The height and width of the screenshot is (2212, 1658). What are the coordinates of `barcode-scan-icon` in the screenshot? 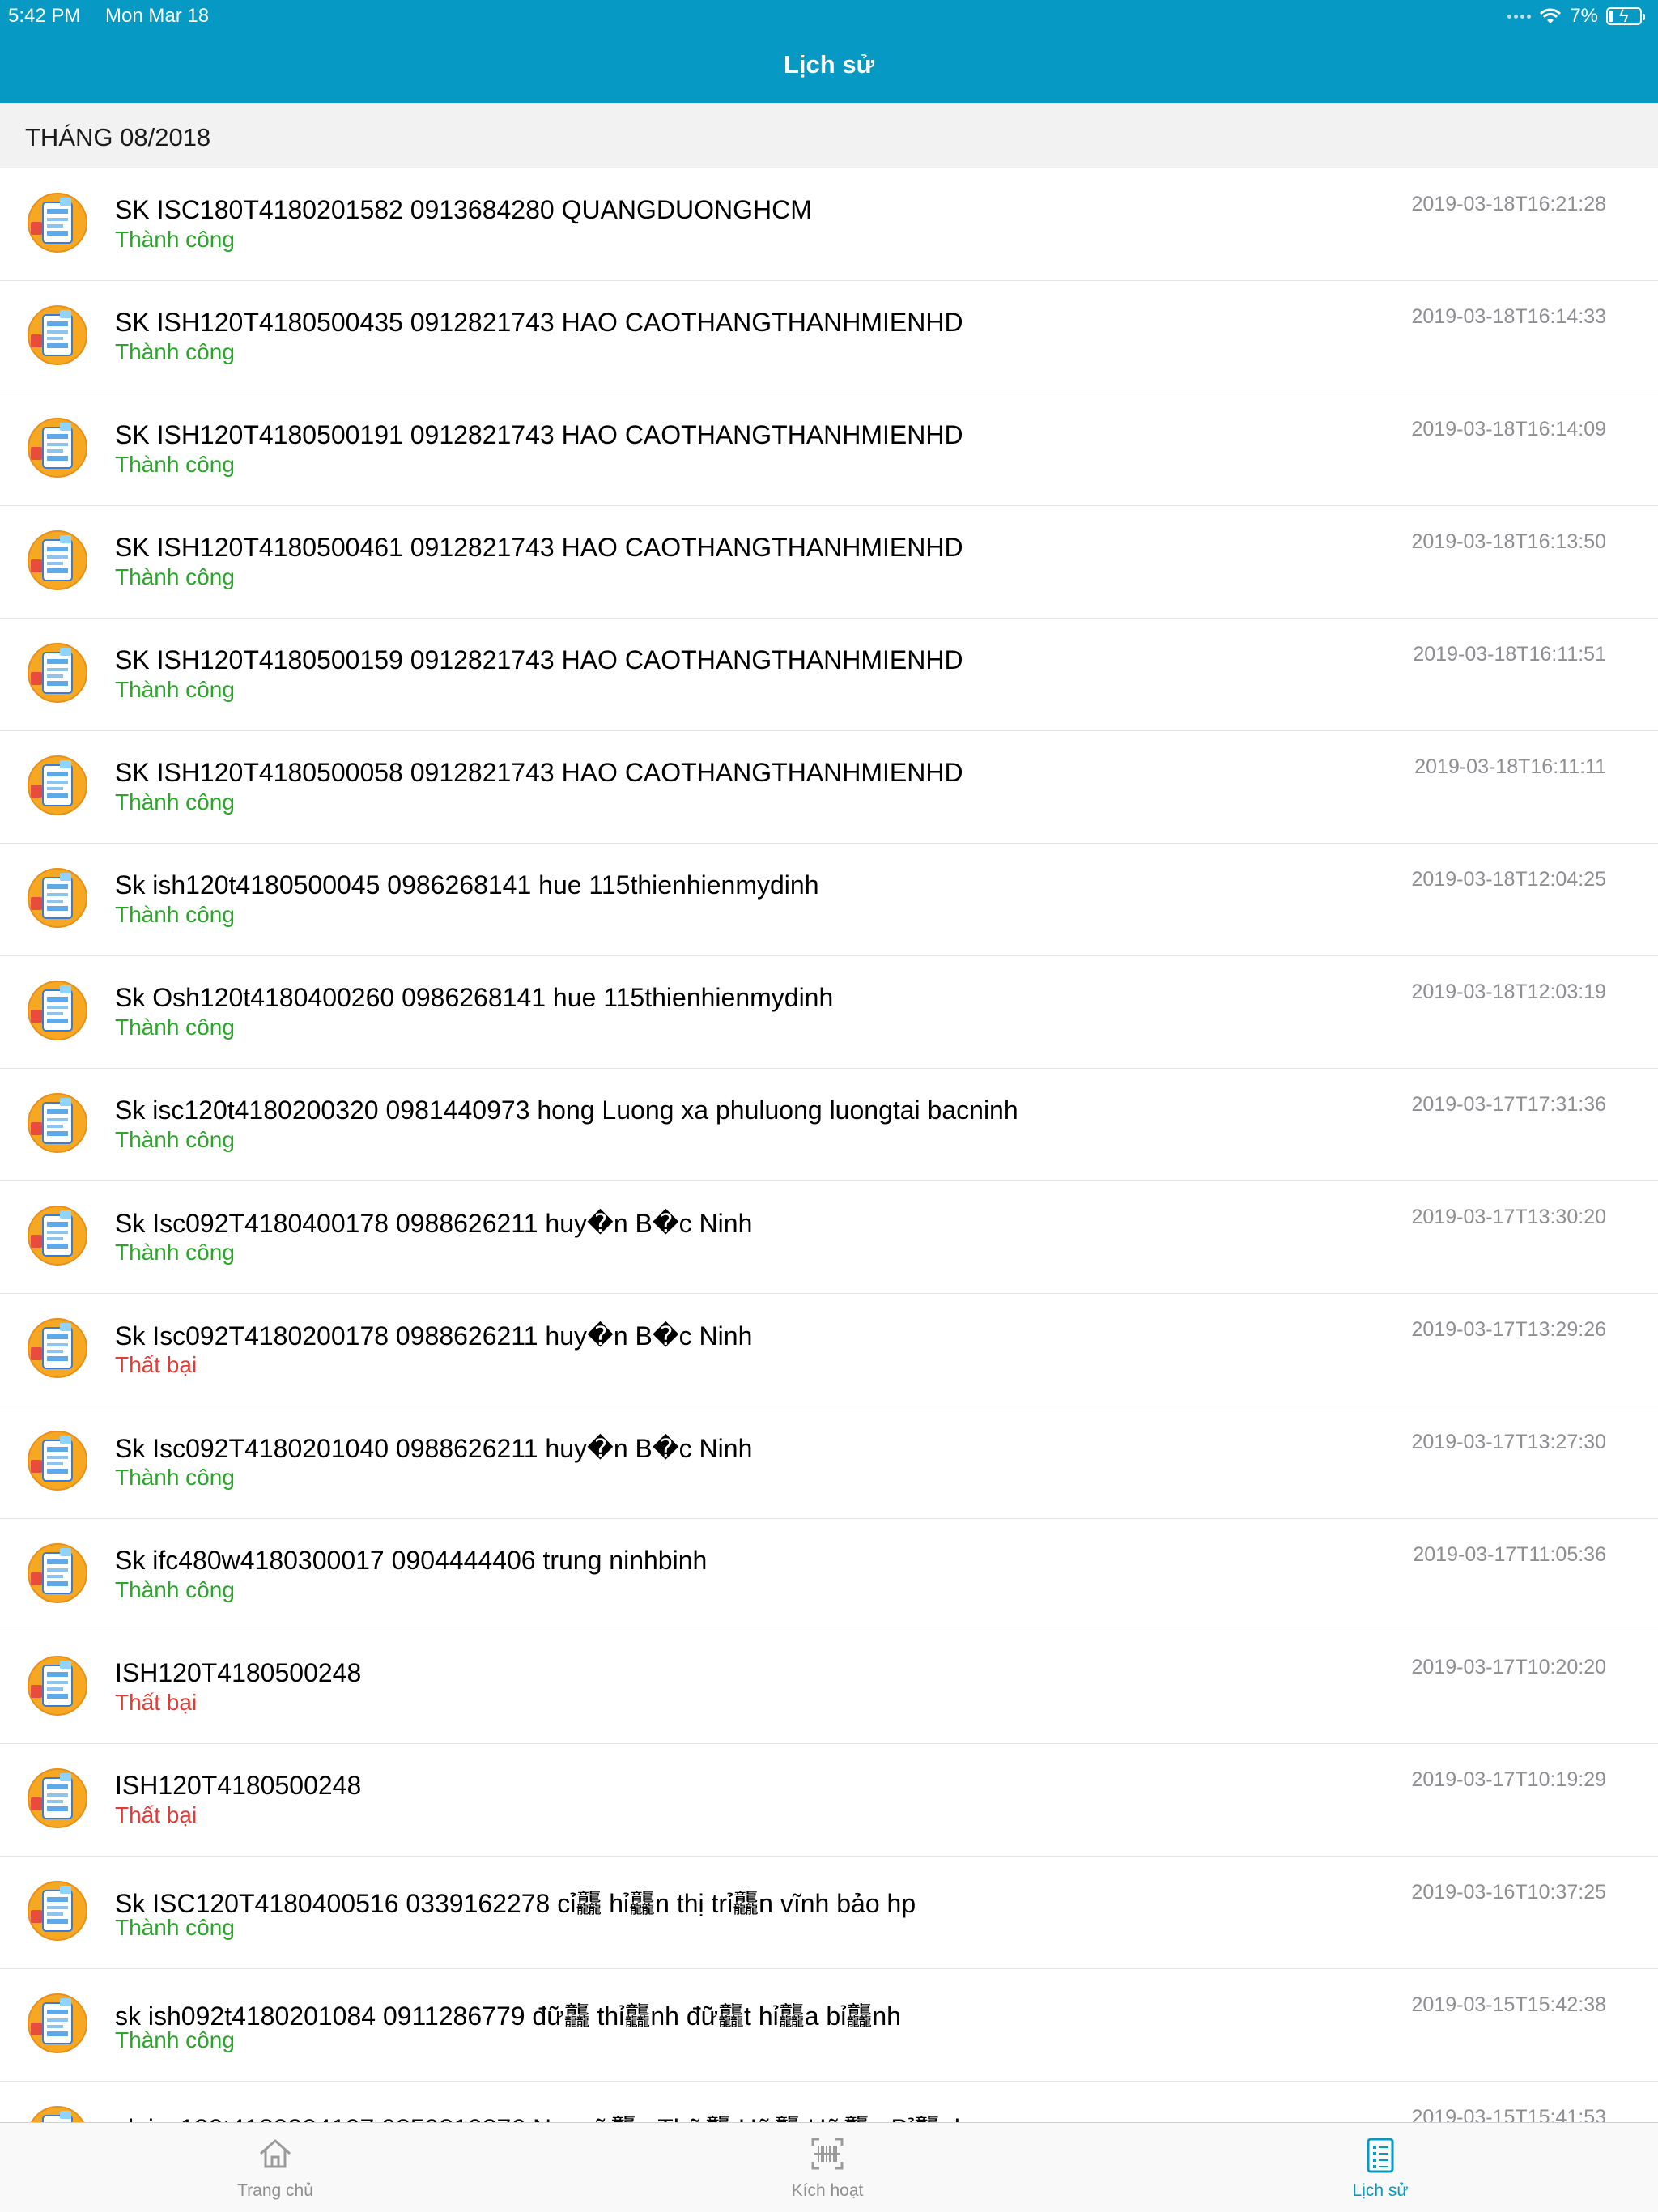 It's located at (827, 2154).